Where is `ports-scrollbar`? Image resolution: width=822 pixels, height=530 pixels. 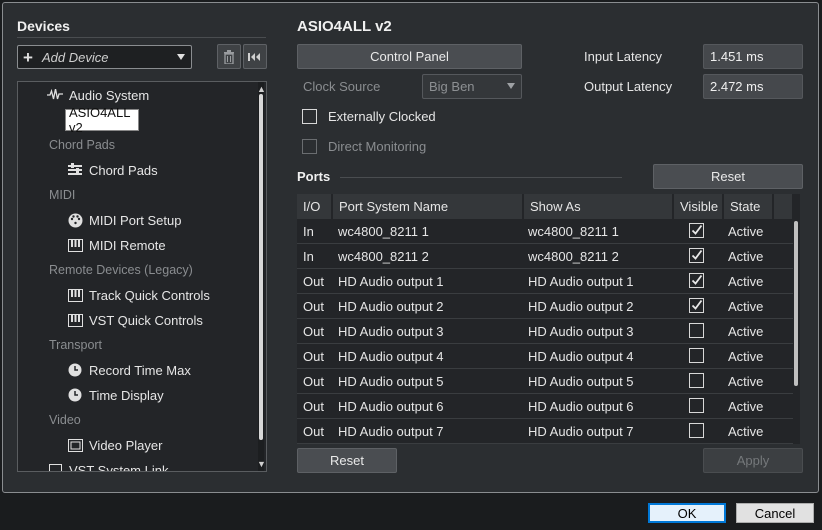 ports-scrollbar is located at coordinates (796, 331).